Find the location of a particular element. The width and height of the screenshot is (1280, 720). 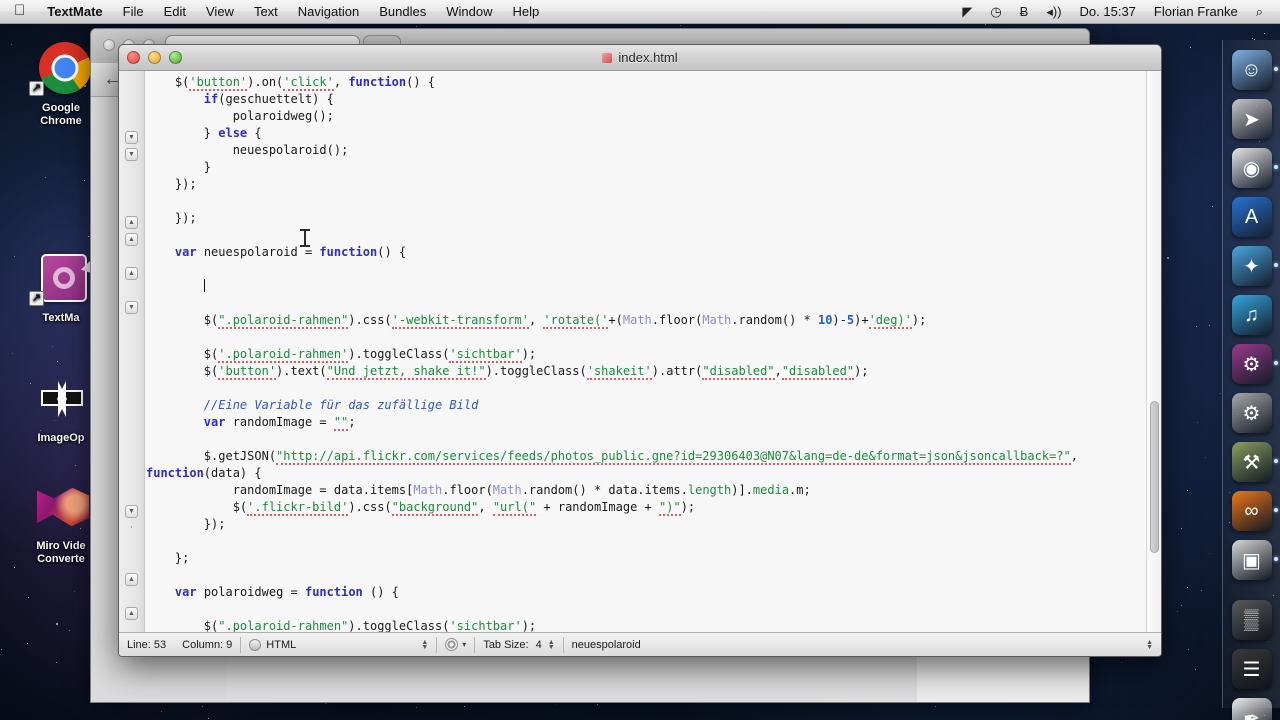

scrollbar-thumb is located at coordinates (1154, 477).